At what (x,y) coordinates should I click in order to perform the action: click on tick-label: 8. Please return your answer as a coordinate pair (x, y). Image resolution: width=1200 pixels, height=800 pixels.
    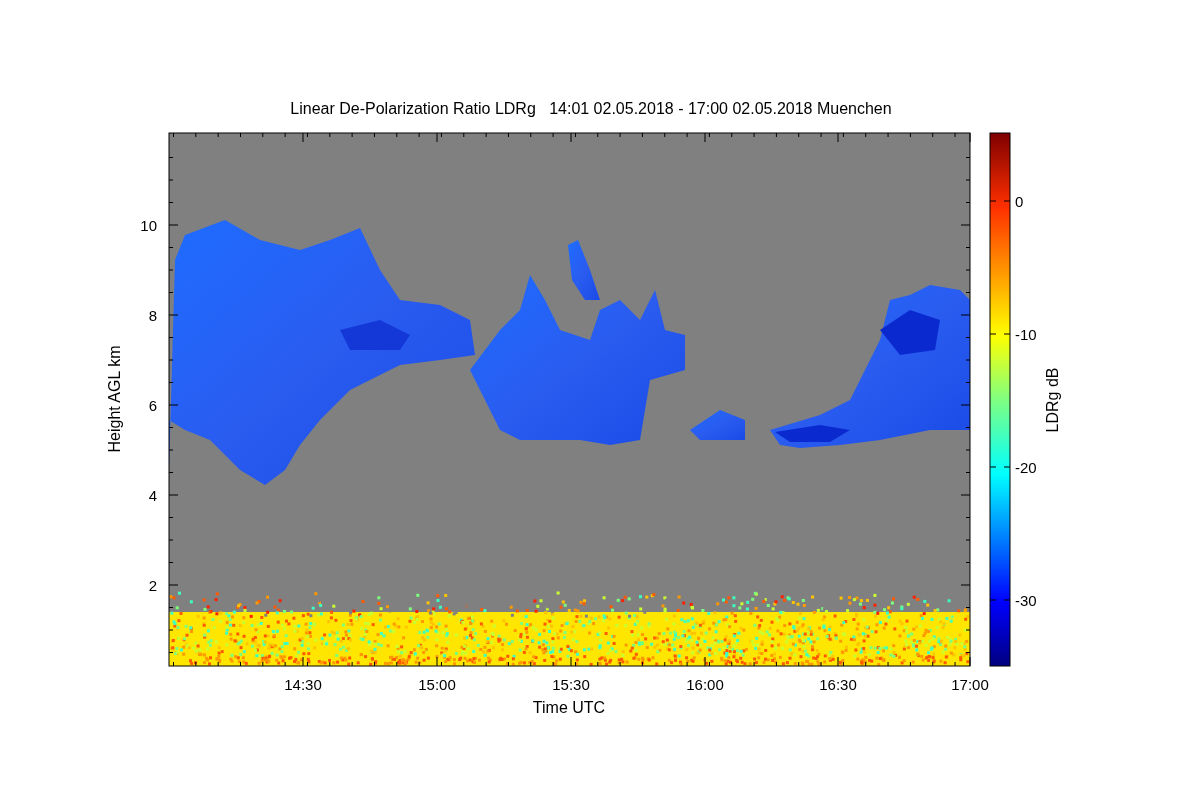
    Looking at the image, I should click on (152, 315).